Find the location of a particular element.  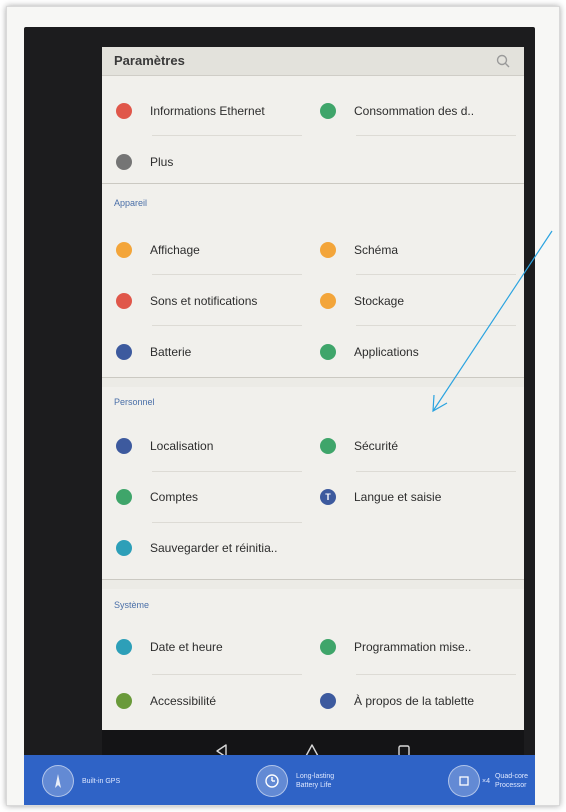

annotation-arrow is located at coordinates (492, 321).